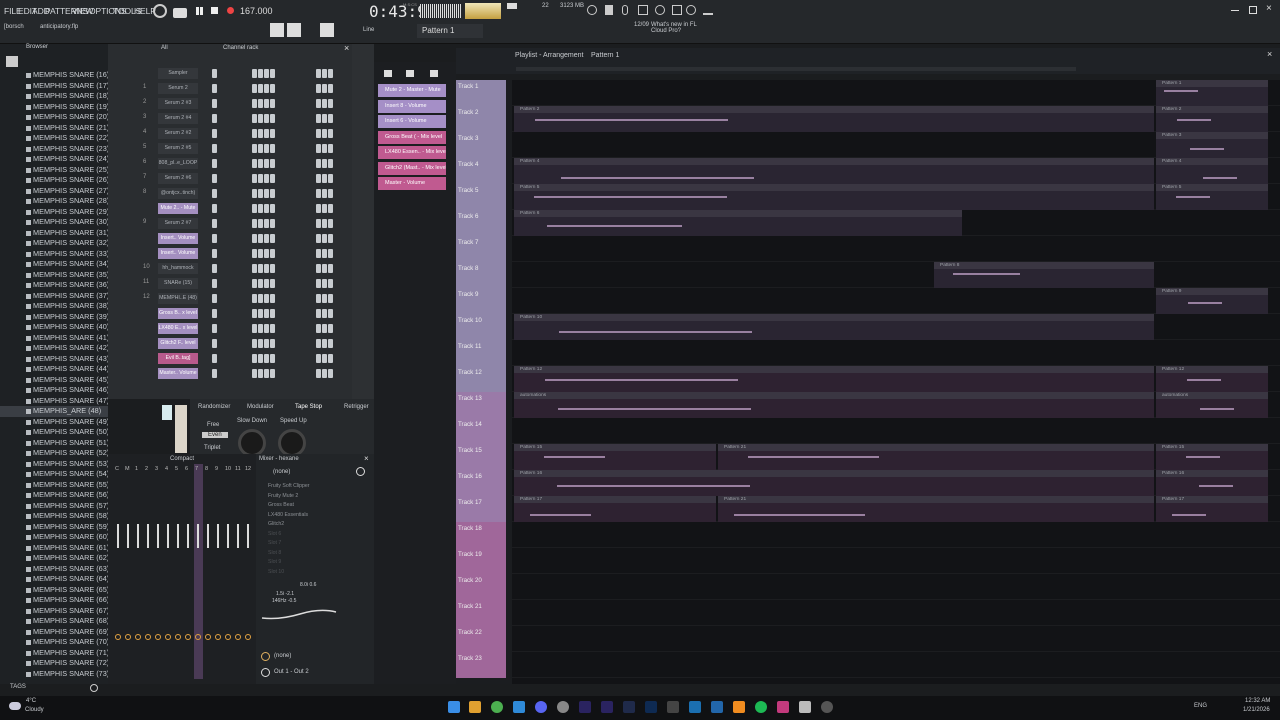 The width and height of the screenshot is (1280, 720). What do you see at coordinates (1212, 301) in the screenshot?
I see `pattern-clip: Pattern 9` at bounding box center [1212, 301].